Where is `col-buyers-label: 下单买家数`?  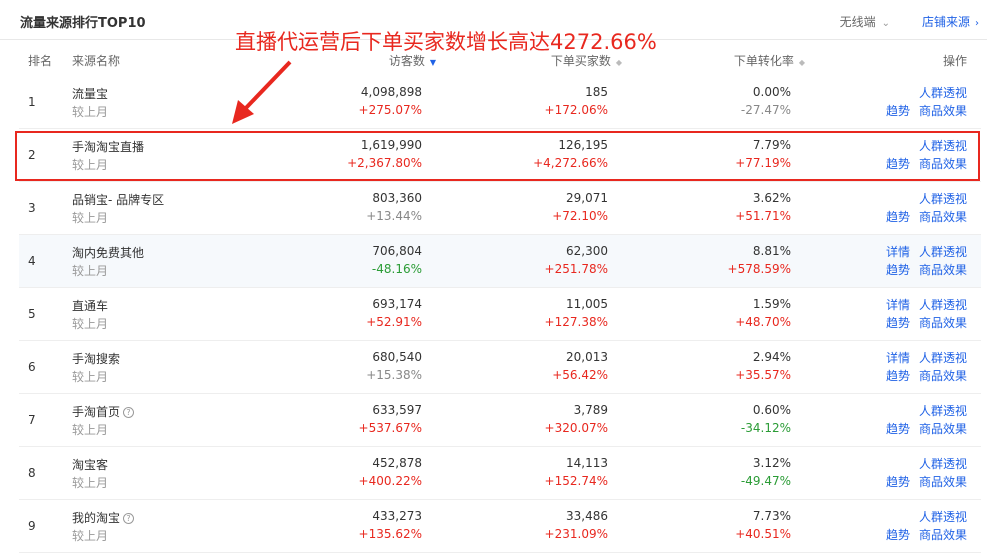 col-buyers-label: 下单买家数 is located at coordinates (580, 61).